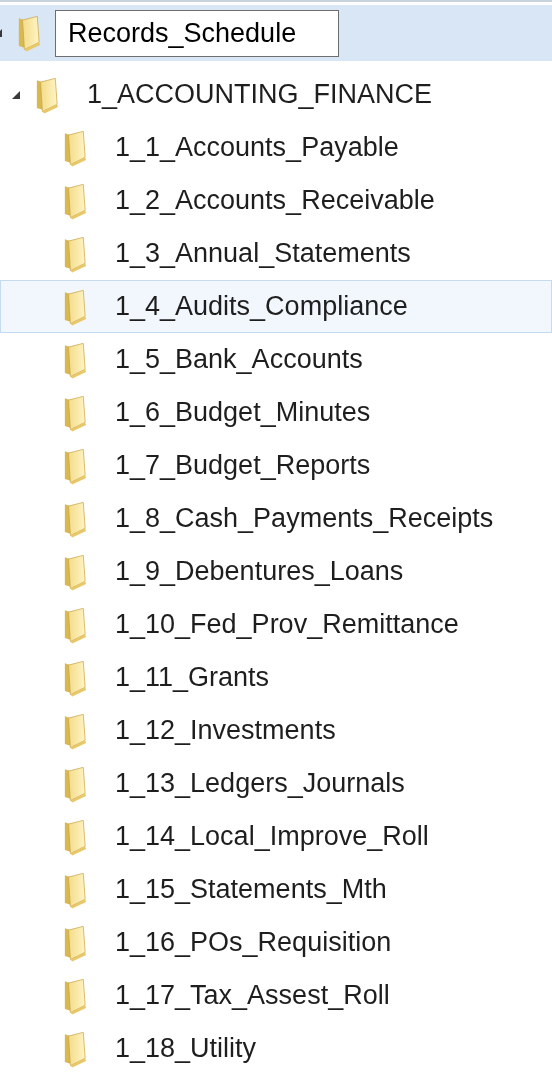 Image resolution: width=552 pixels, height=1091 pixels. Describe the element at coordinates (243, 465) in the screenshot. I see `folder-label: 1_7_Budget_Reports` at that location.